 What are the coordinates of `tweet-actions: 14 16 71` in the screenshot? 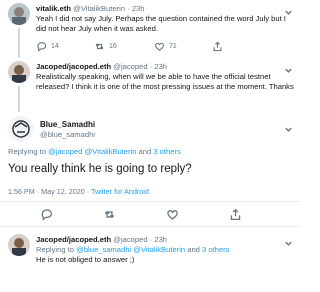 It's located at (156, 46).